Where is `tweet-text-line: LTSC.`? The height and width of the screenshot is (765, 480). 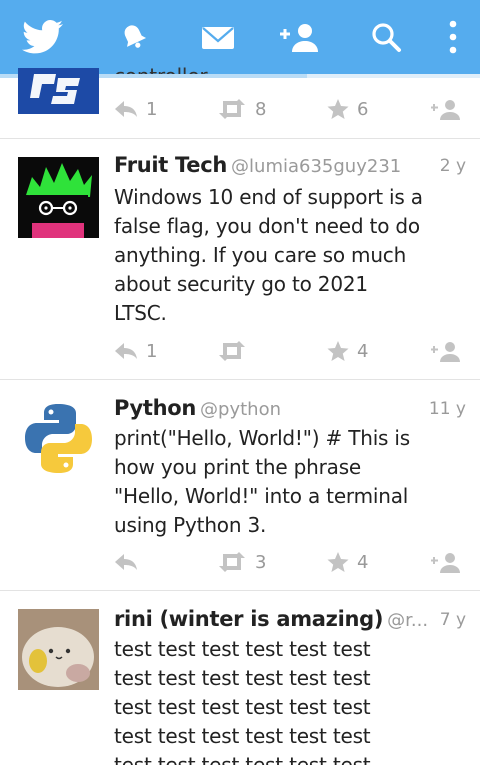
tweet-text-line: LTSC. is located at coordinates (140, 313).